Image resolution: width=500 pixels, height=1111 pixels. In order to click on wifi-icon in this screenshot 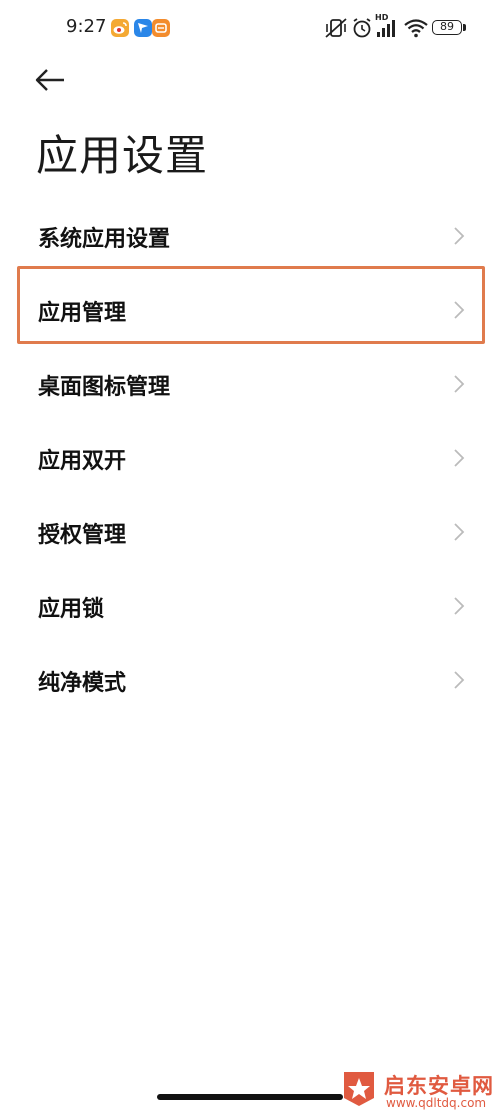, I will do `click(416, 28)`.